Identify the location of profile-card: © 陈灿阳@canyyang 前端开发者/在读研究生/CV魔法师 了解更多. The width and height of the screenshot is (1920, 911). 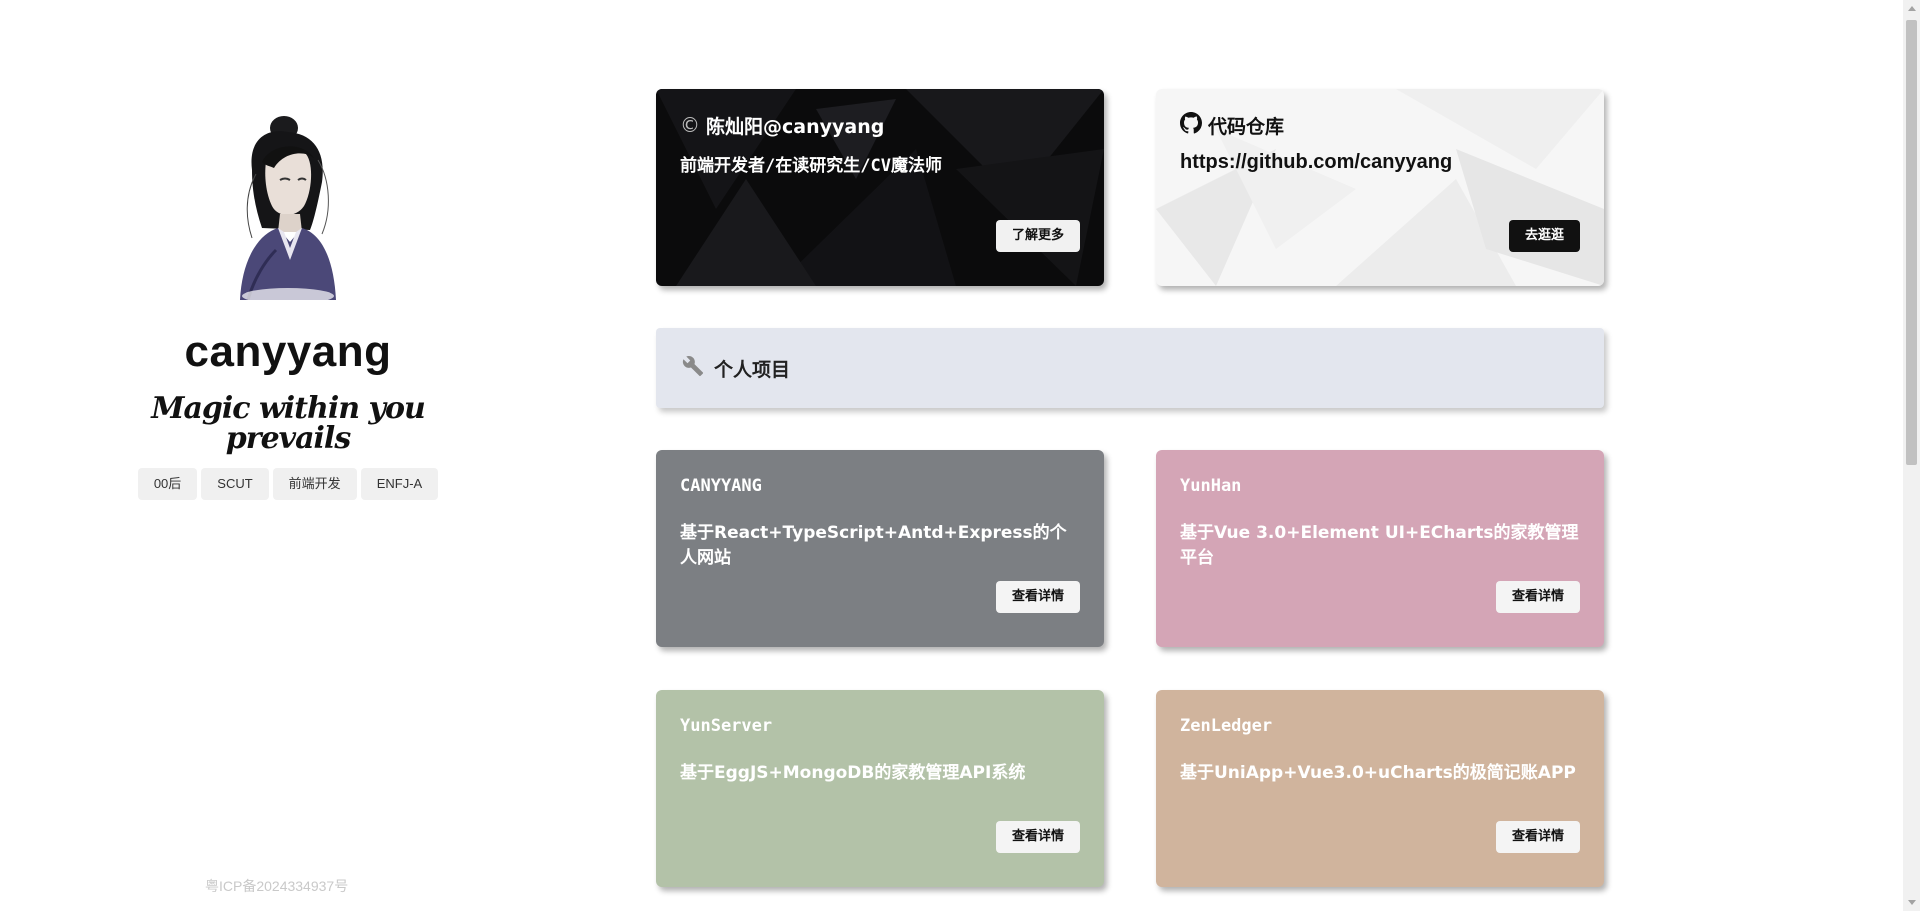
(880, 187).